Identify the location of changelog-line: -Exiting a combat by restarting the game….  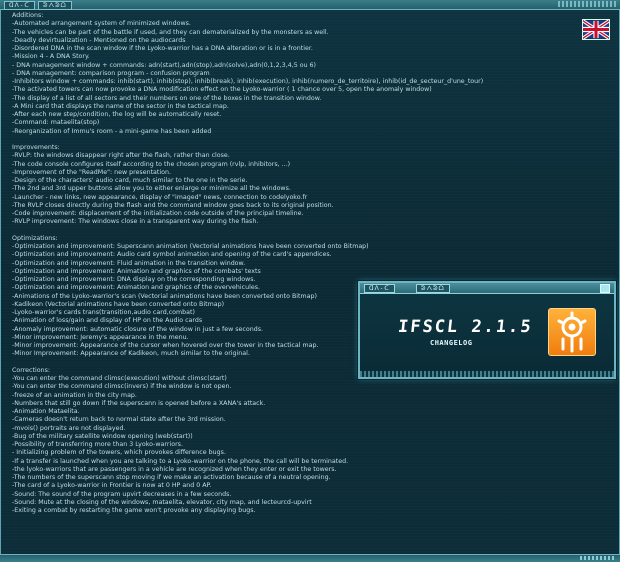
(134, 510).